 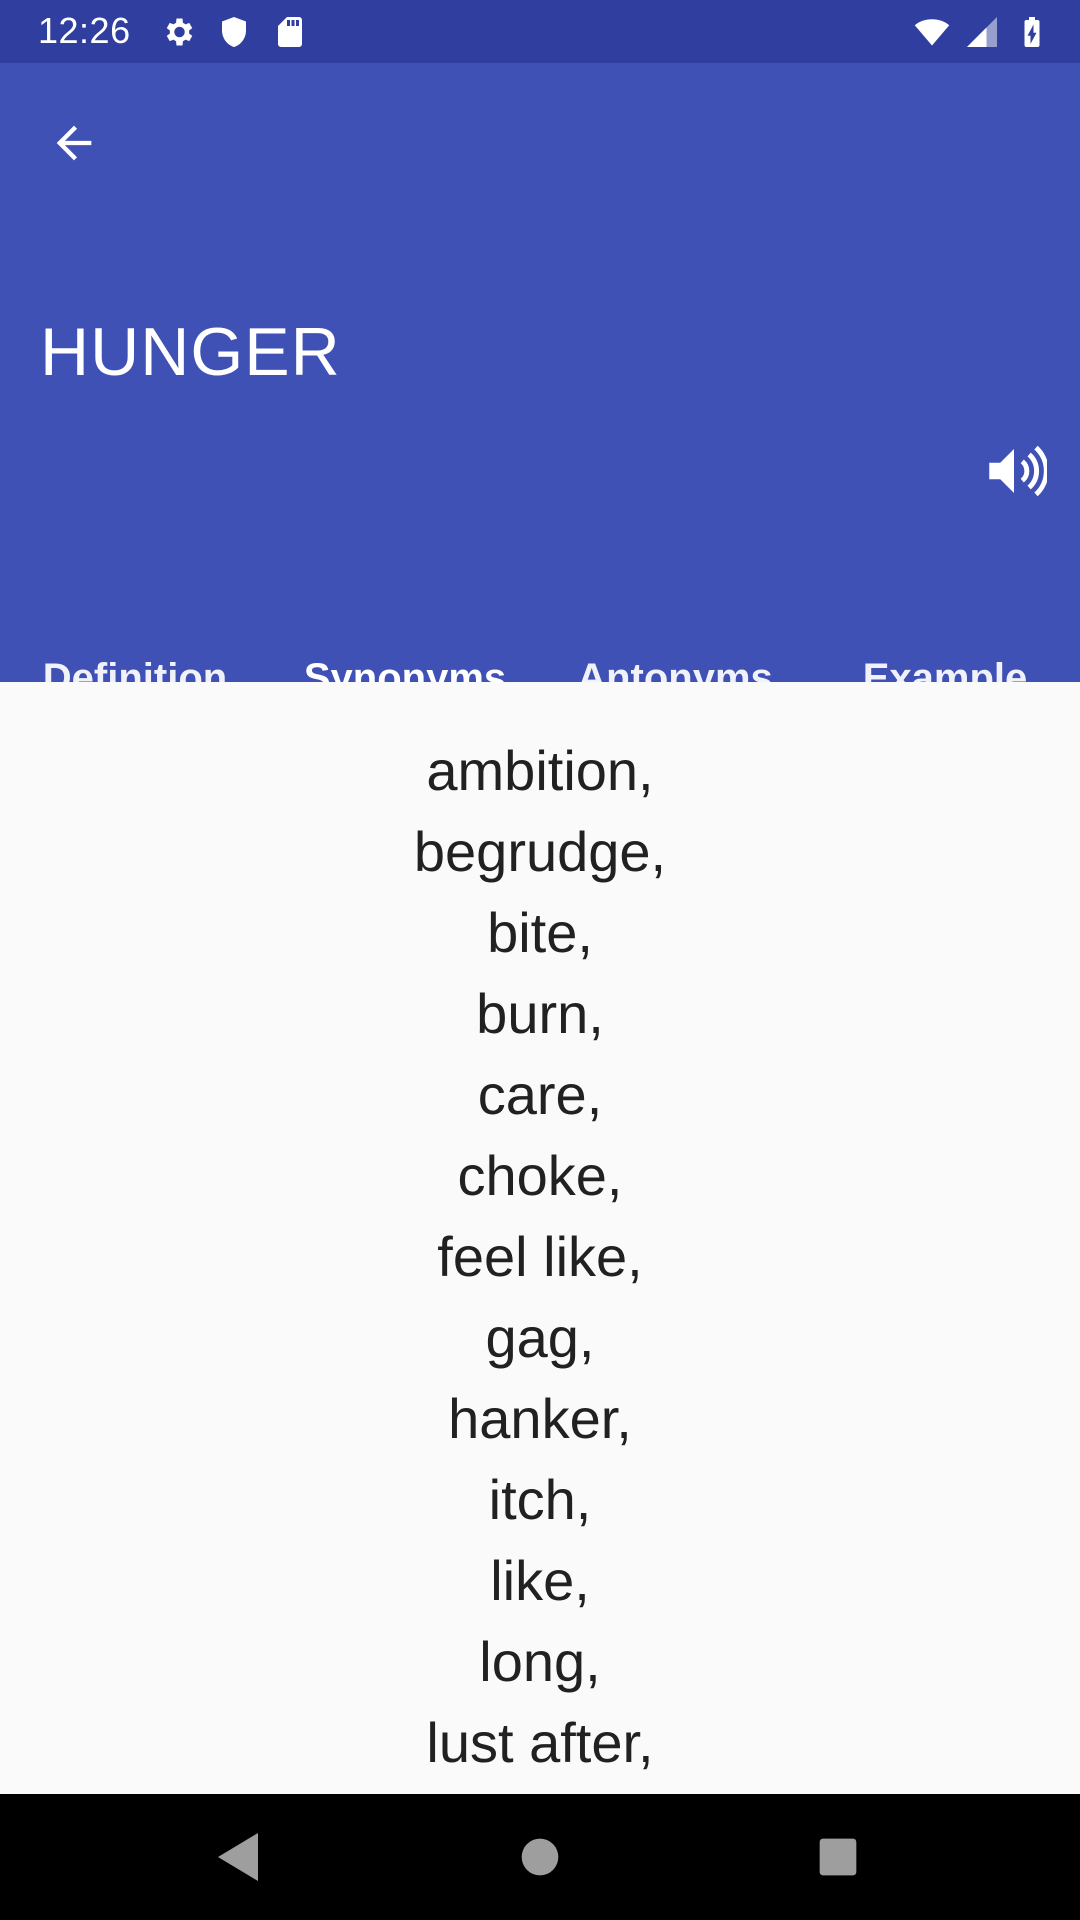 What do you see at coordinates (540, 1418) in the screenshot?
I see `synonym-item: hanker,` at bounding box center [540, 1418].